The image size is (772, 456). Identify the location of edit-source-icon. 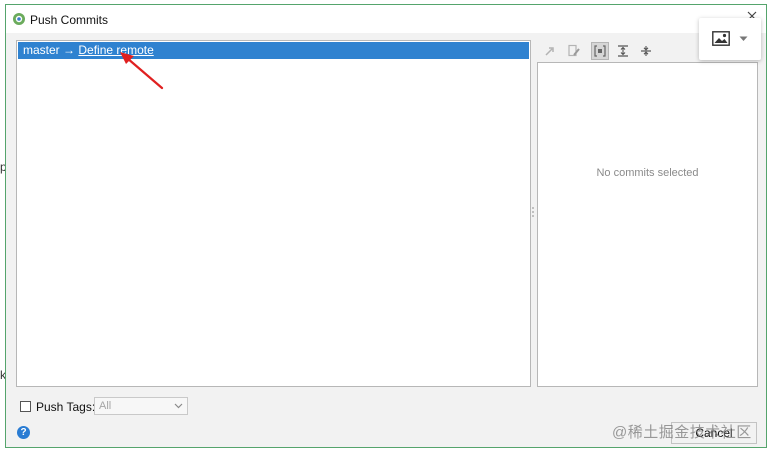
(574, 50).